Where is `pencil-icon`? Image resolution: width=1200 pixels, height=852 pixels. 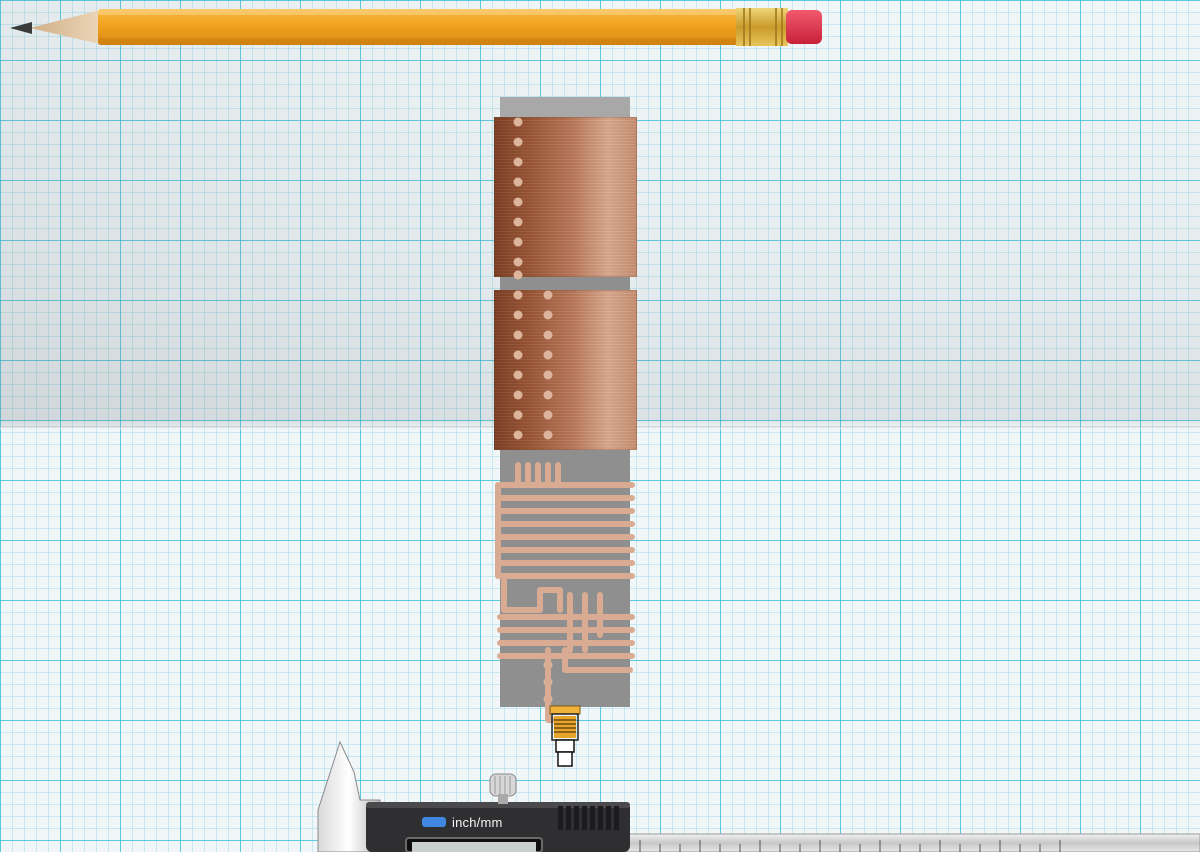 pencil-icon is located at coordinates (416, 27).